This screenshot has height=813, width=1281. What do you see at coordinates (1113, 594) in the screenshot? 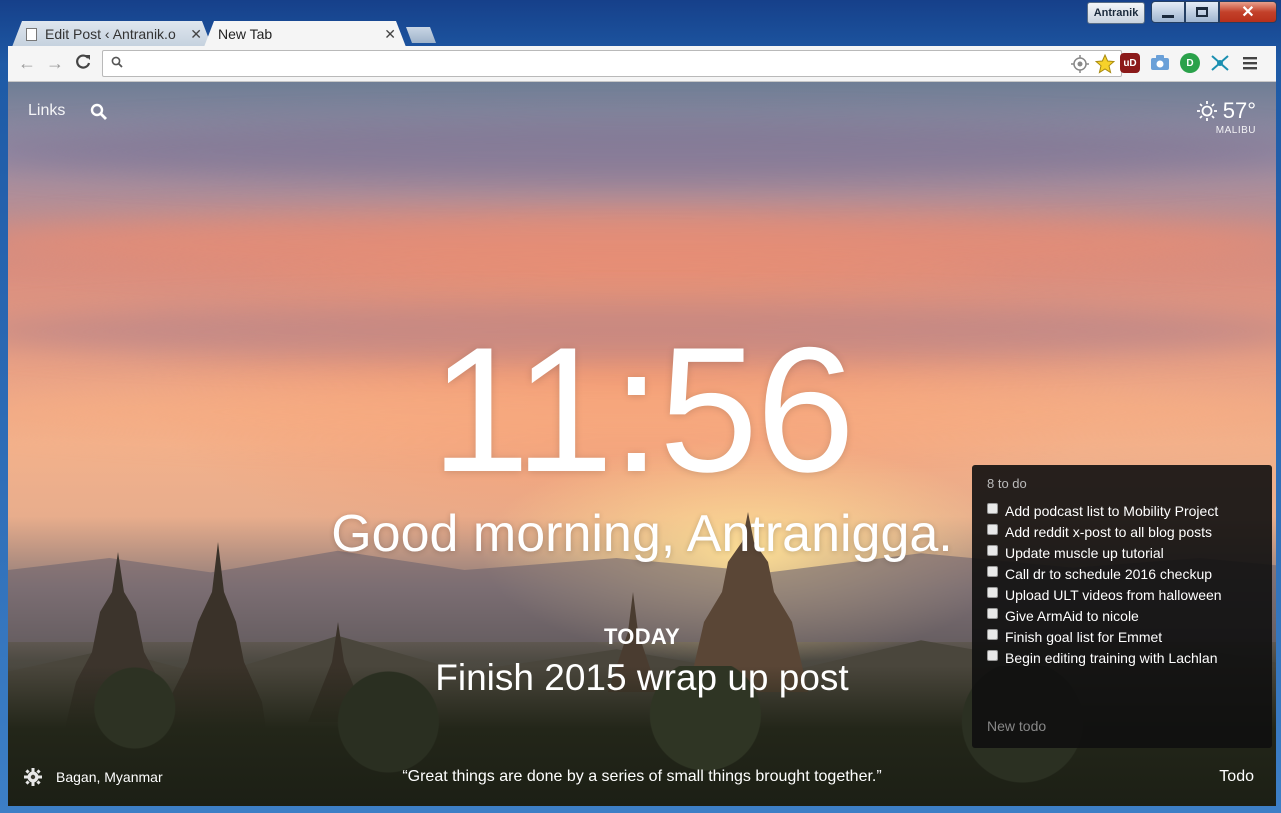
I see `todo-item-label: Upload ULT videos from halloween` at bounding box center [1113, 594].